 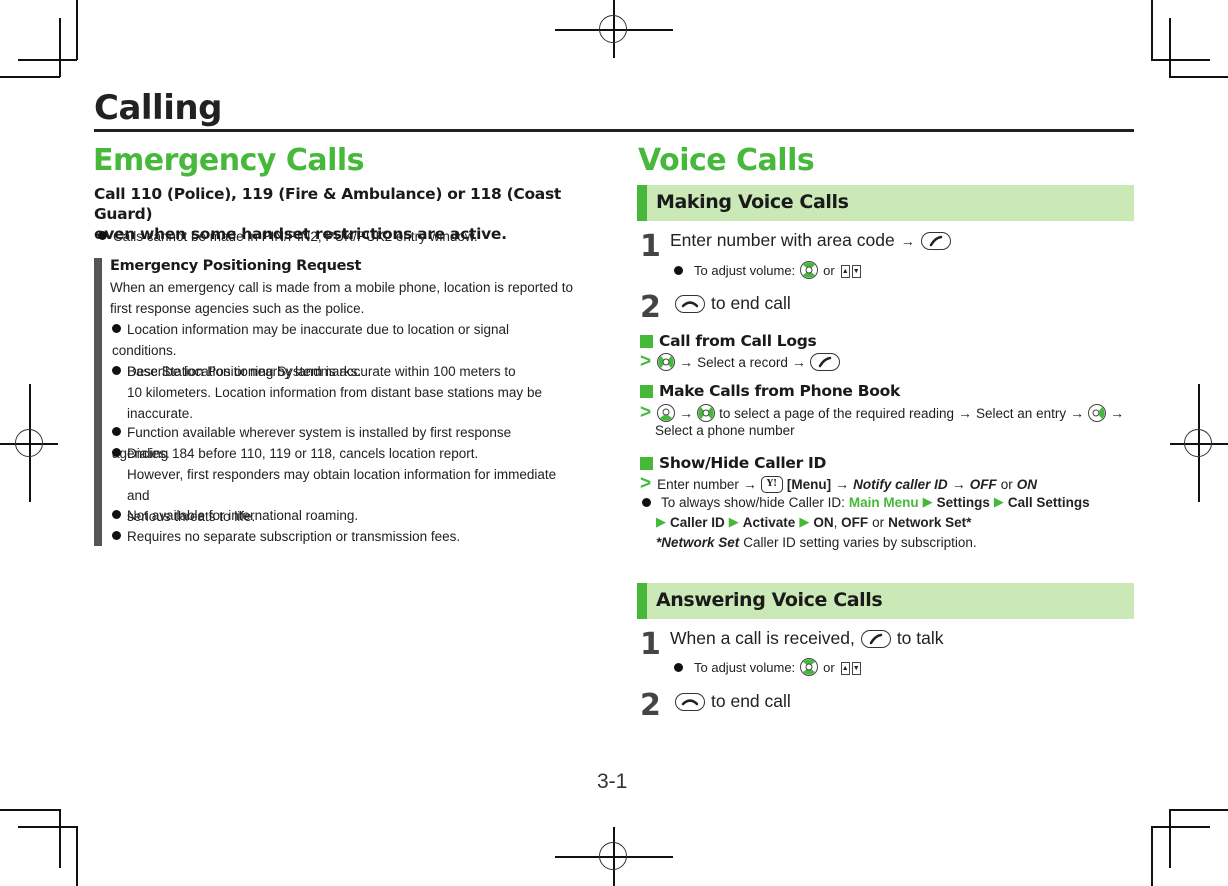 I want to click on step-number: 1, so click(x=650, y=246).